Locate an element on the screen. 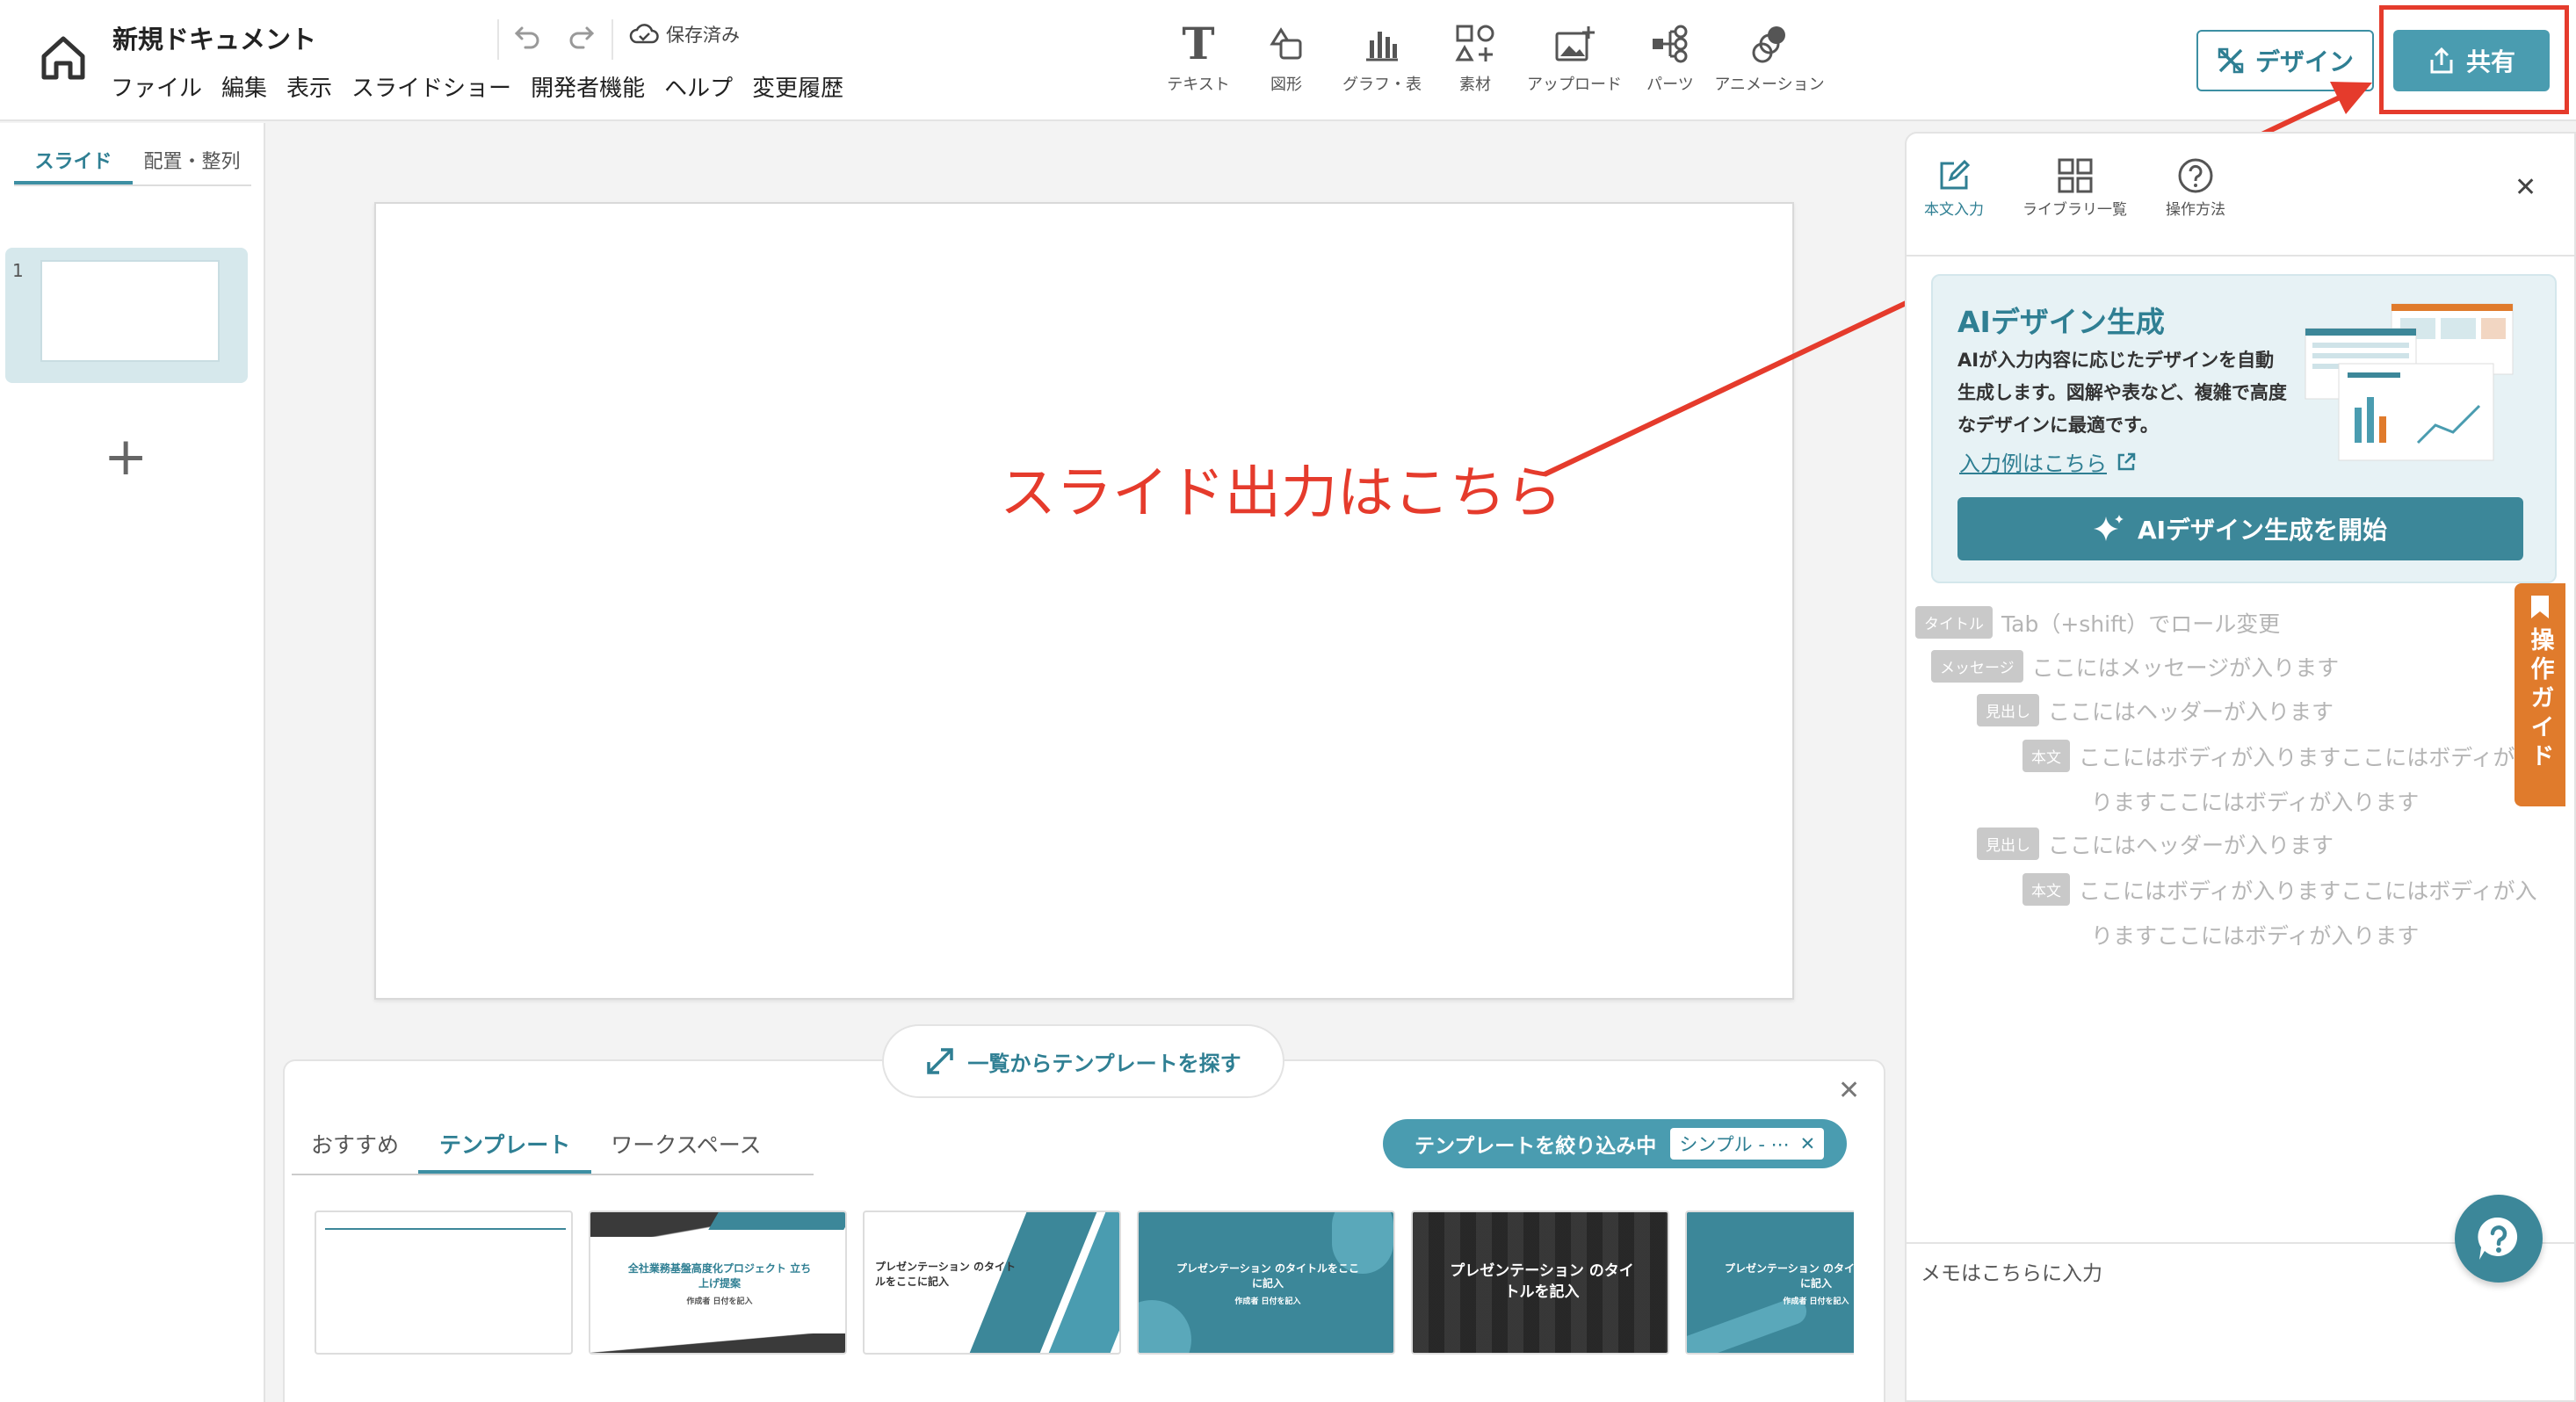  right-panel-tabs: 本文入力 ライブラリ一覧 操作方法 is located at coordinates (2074, 187).